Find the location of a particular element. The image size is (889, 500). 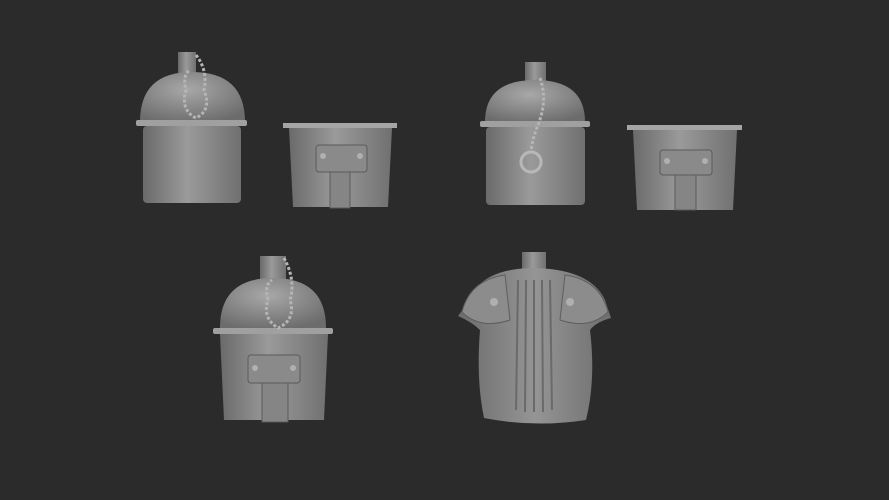

canteen-cup-side is located at coordinates (684, 168).